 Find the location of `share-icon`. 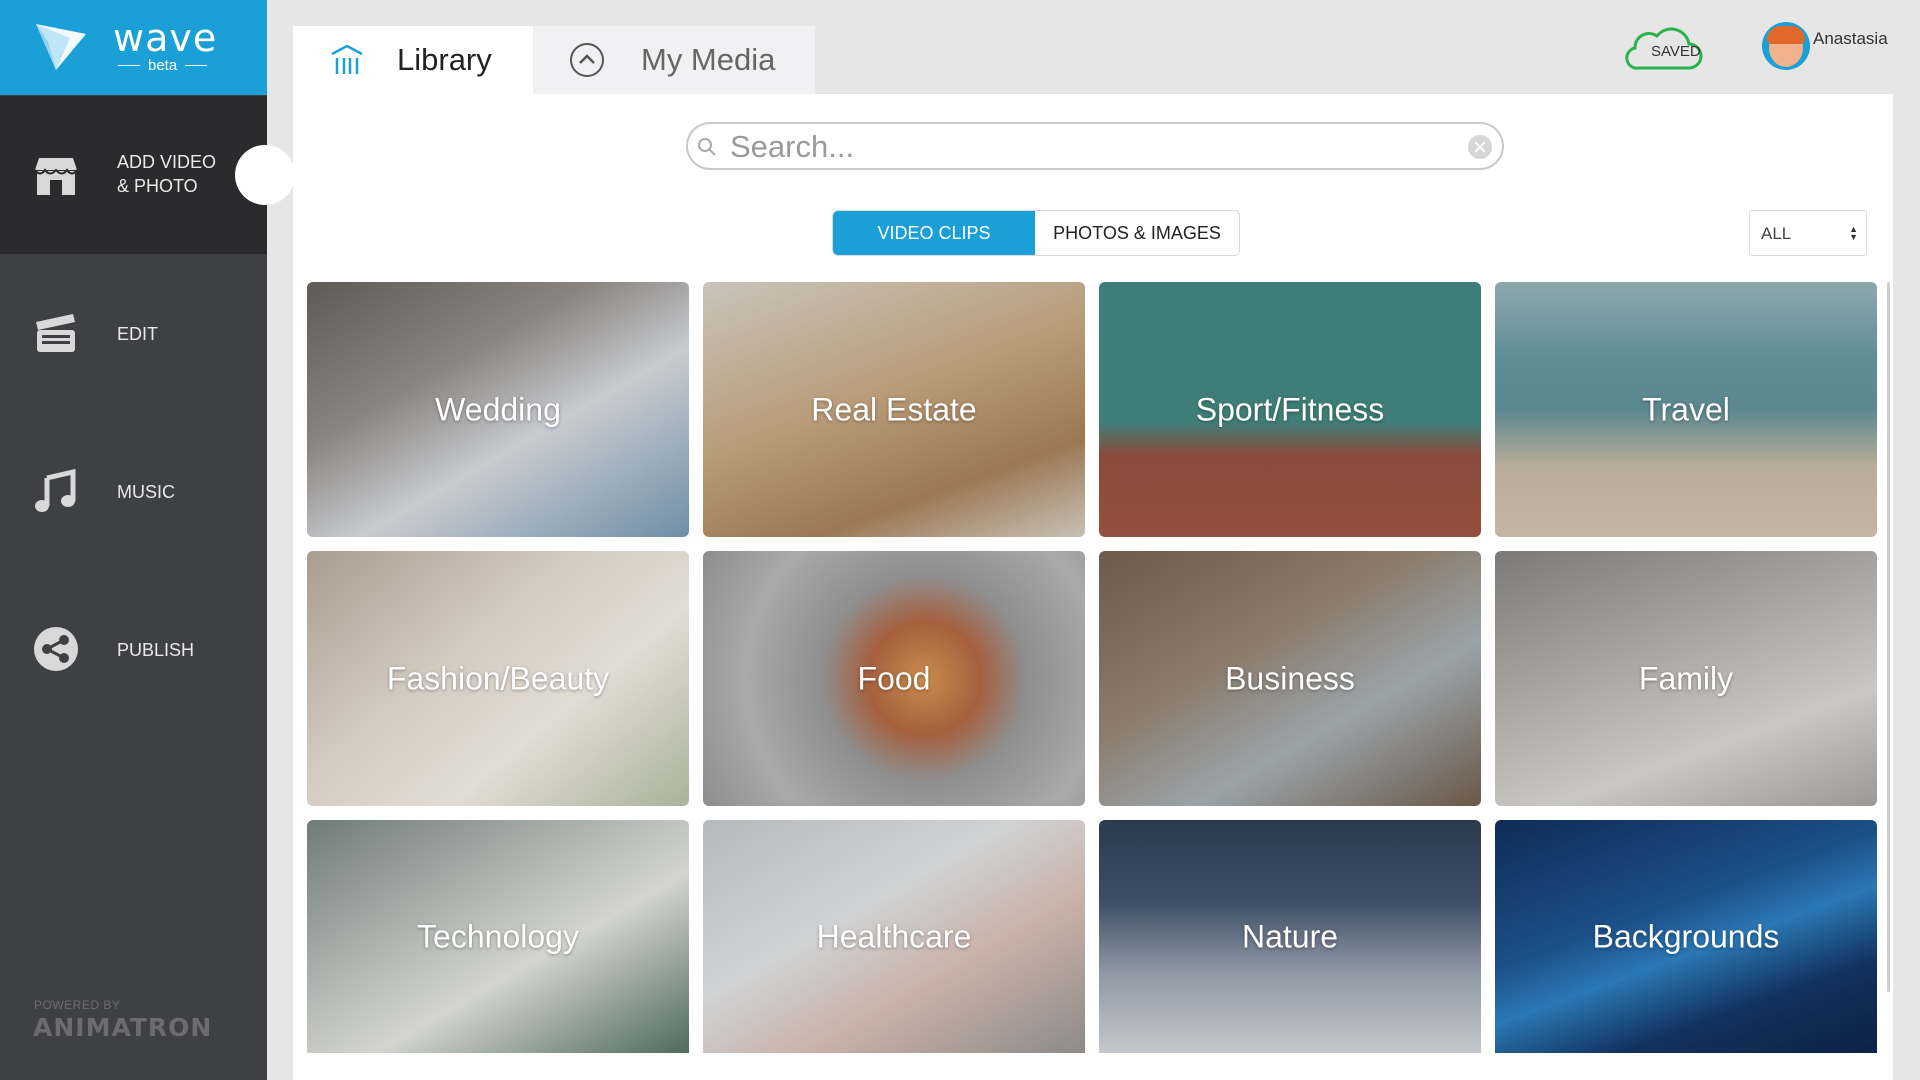

share-icon is located at coordinates (56, 649).